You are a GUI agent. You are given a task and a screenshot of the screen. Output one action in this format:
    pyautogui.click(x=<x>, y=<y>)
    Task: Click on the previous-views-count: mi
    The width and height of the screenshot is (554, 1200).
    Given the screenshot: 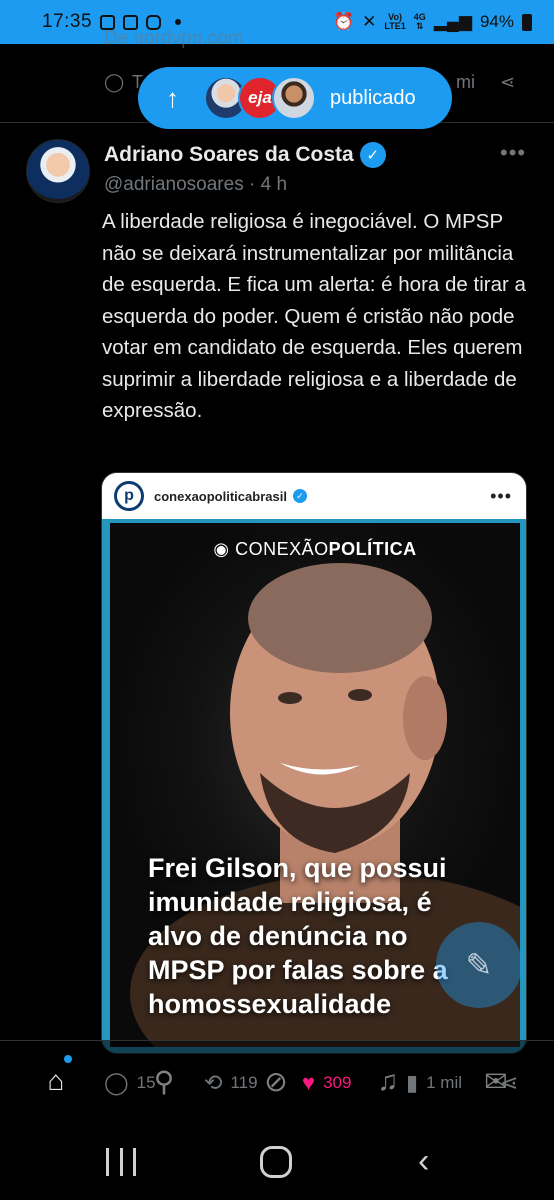 What is the action you would take?
    pyautogui.click(x=465, y=82)
    